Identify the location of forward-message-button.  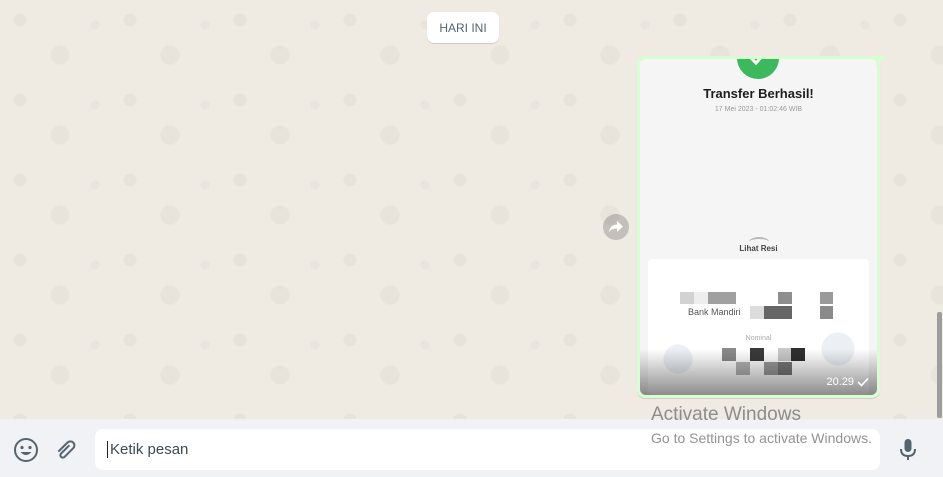
(616, 227).